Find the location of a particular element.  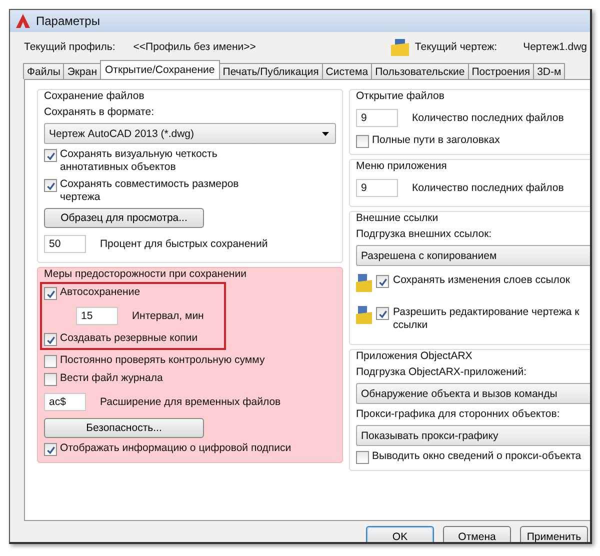

field-caption: Процент для быстрых сохранений is located at coordinates (184, 244).